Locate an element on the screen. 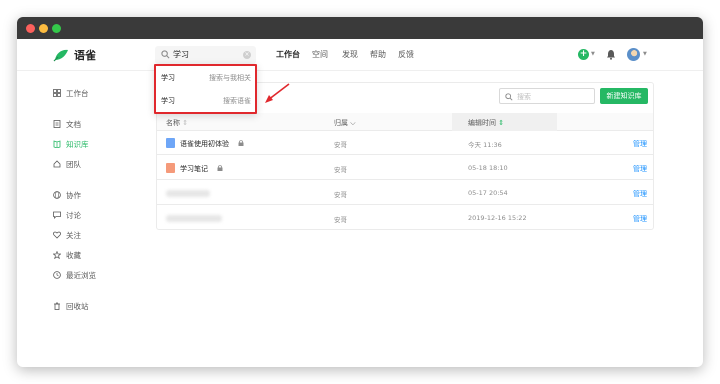 The image size is (720, 384). star-icon is located at coordinates (57, 255).